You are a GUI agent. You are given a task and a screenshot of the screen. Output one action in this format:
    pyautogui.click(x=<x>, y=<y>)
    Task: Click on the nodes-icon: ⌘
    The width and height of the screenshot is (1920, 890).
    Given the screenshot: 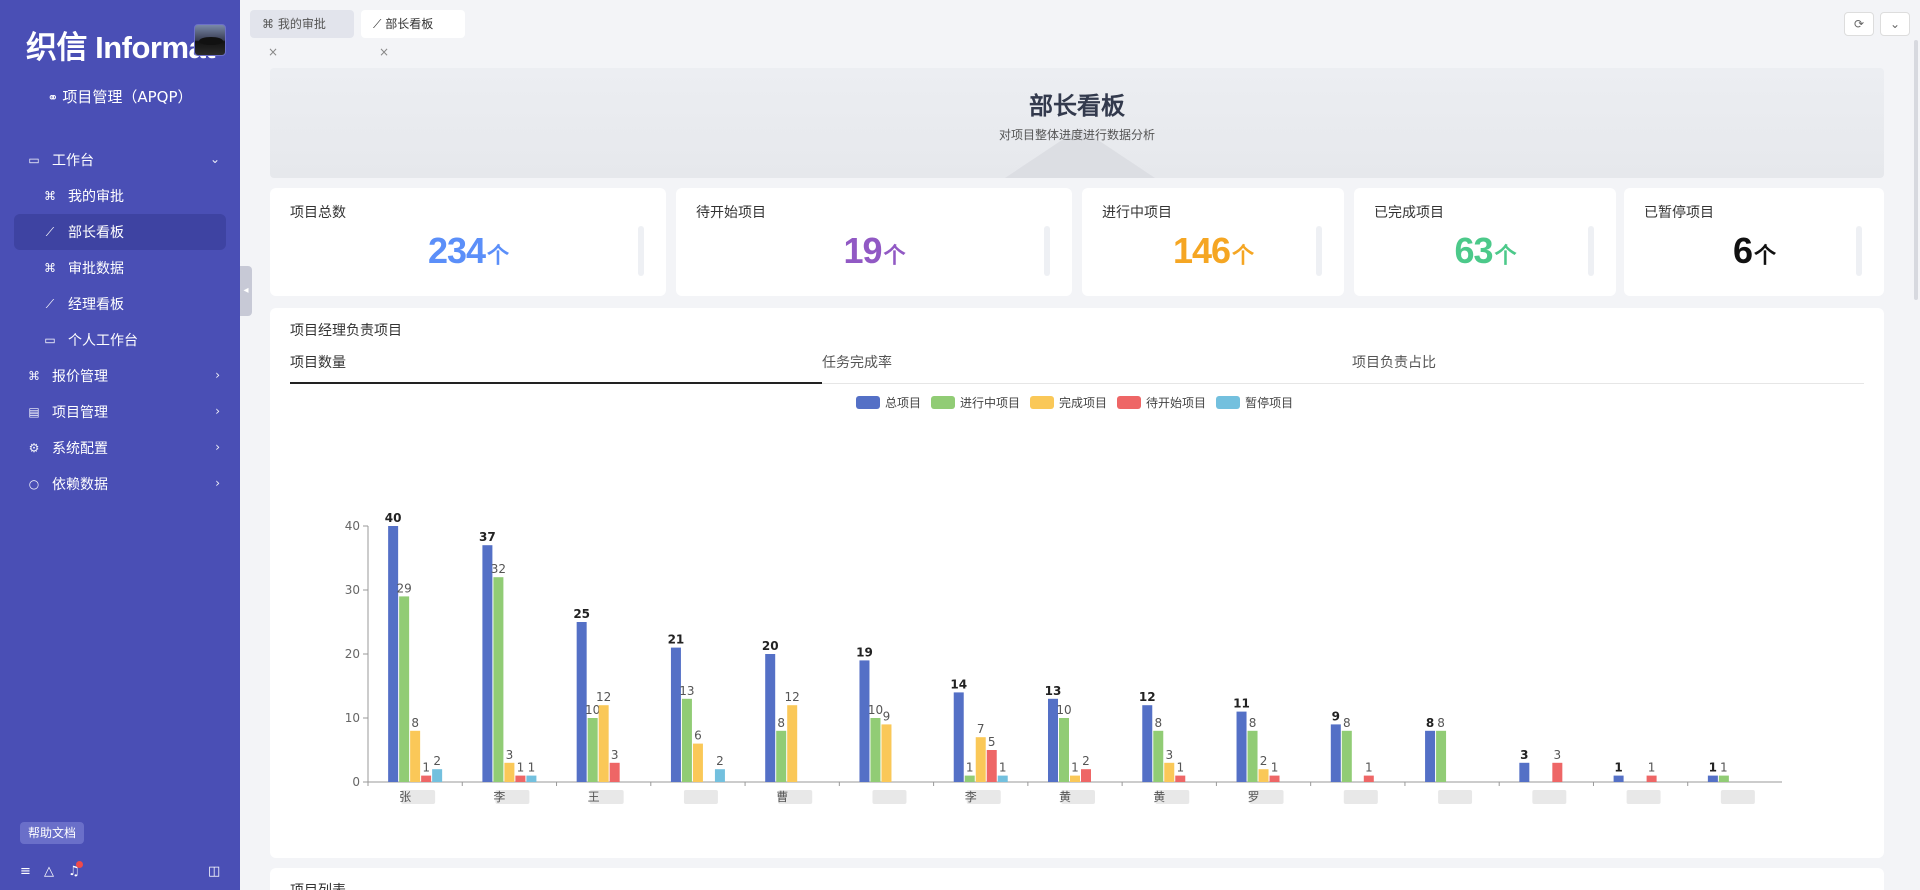 What is the action you would take?
    pyautogui.click(x=268, y=24)
    